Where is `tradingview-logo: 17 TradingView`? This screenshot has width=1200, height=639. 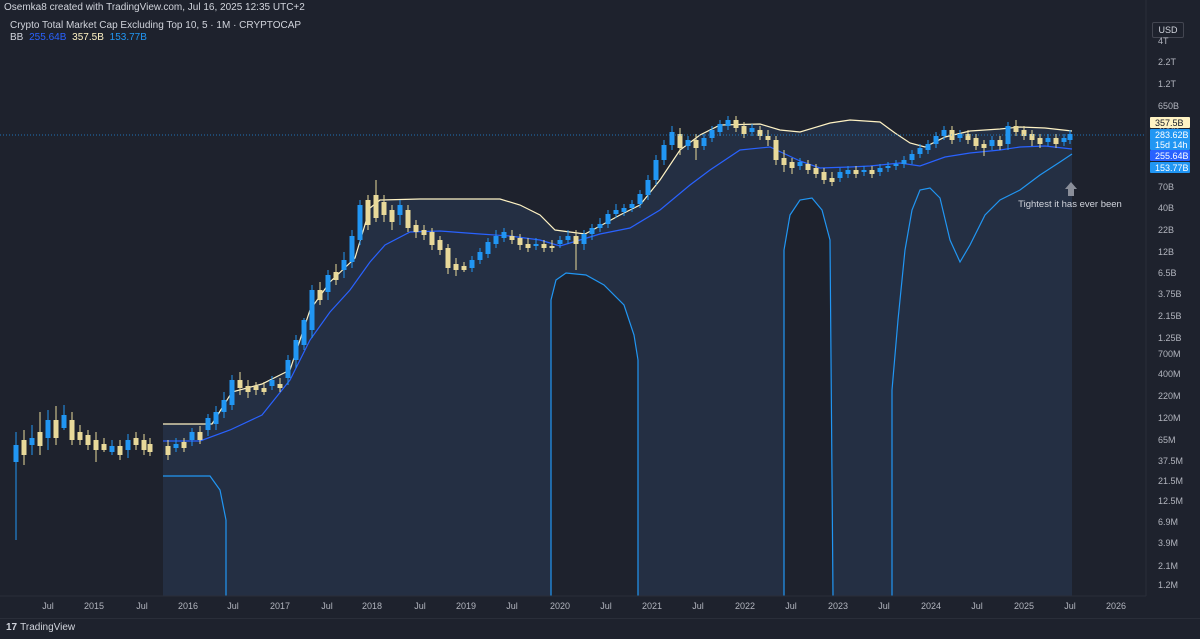
tradingview-logo: 17 TradingView is located at coordinates (40, 627).